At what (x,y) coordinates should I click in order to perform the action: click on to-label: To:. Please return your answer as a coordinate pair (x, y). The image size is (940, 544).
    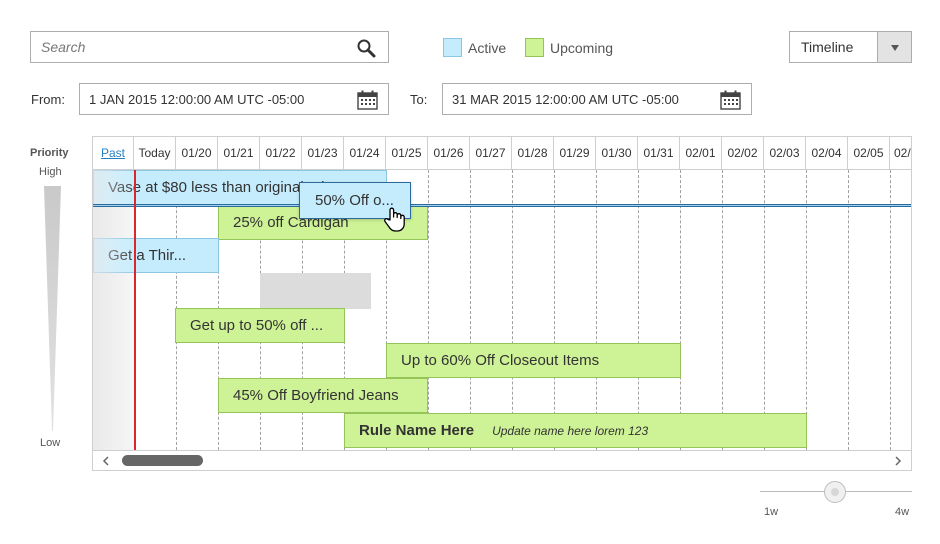
    Looking at the image, I should click on (419, 99).